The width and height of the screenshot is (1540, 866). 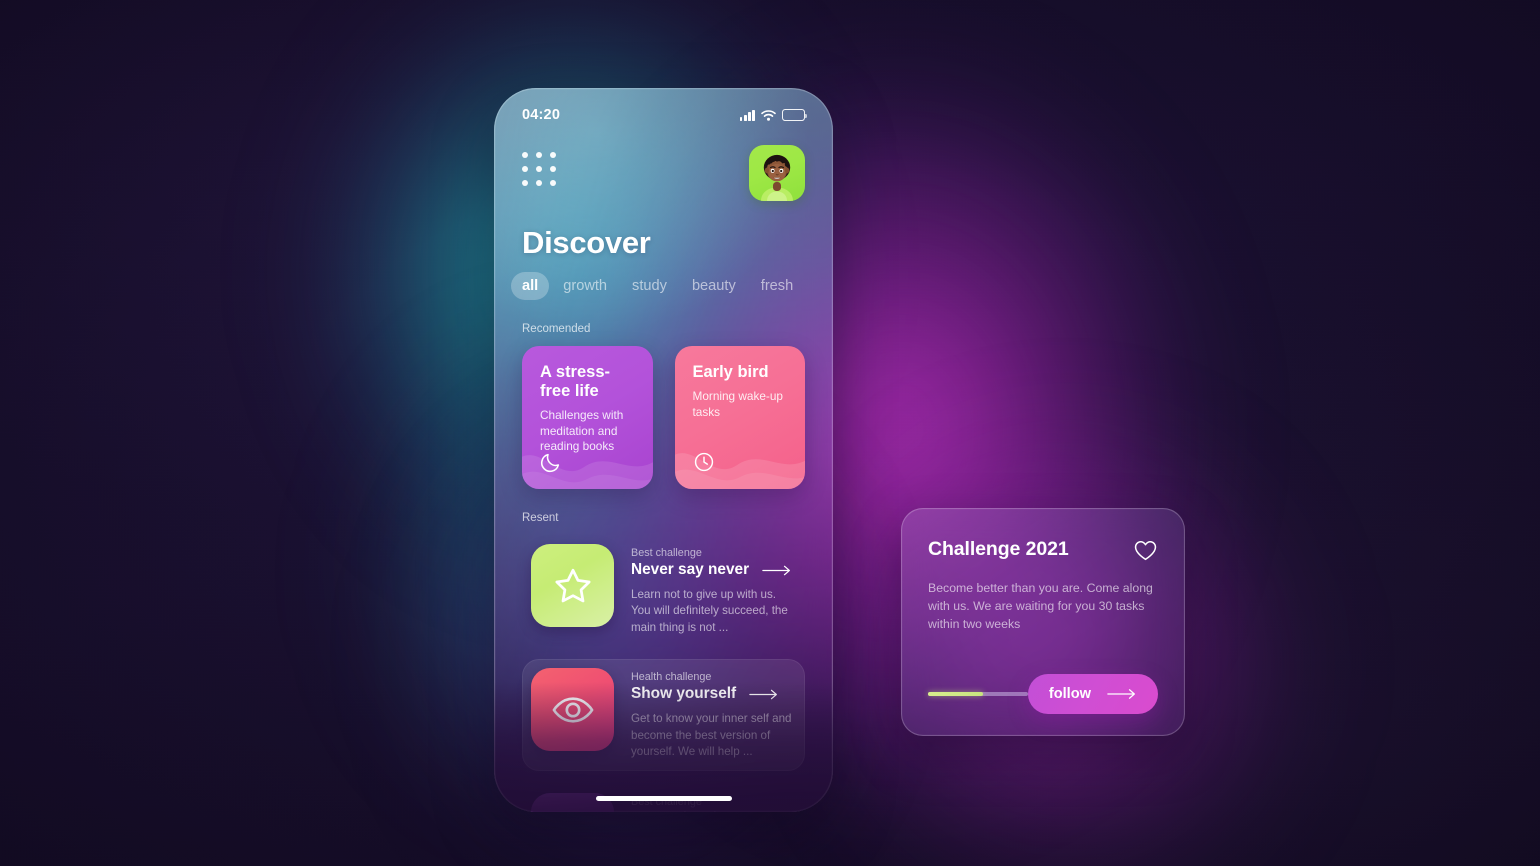 I want to click on progress-bar, so click(x=978, y=694).